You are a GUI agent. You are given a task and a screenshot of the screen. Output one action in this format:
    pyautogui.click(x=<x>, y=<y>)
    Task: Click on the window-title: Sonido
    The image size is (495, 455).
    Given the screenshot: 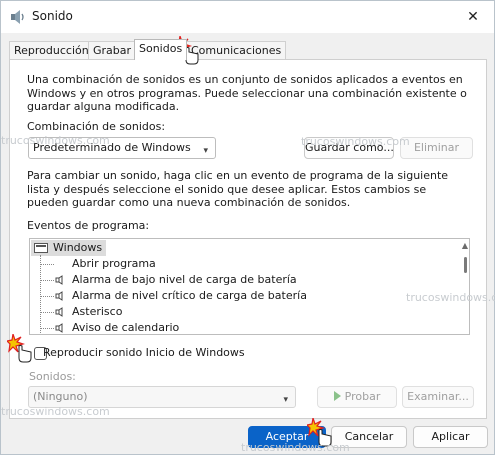 What is the action you would take?
    pyautogui.click(x=52, y=16)
    